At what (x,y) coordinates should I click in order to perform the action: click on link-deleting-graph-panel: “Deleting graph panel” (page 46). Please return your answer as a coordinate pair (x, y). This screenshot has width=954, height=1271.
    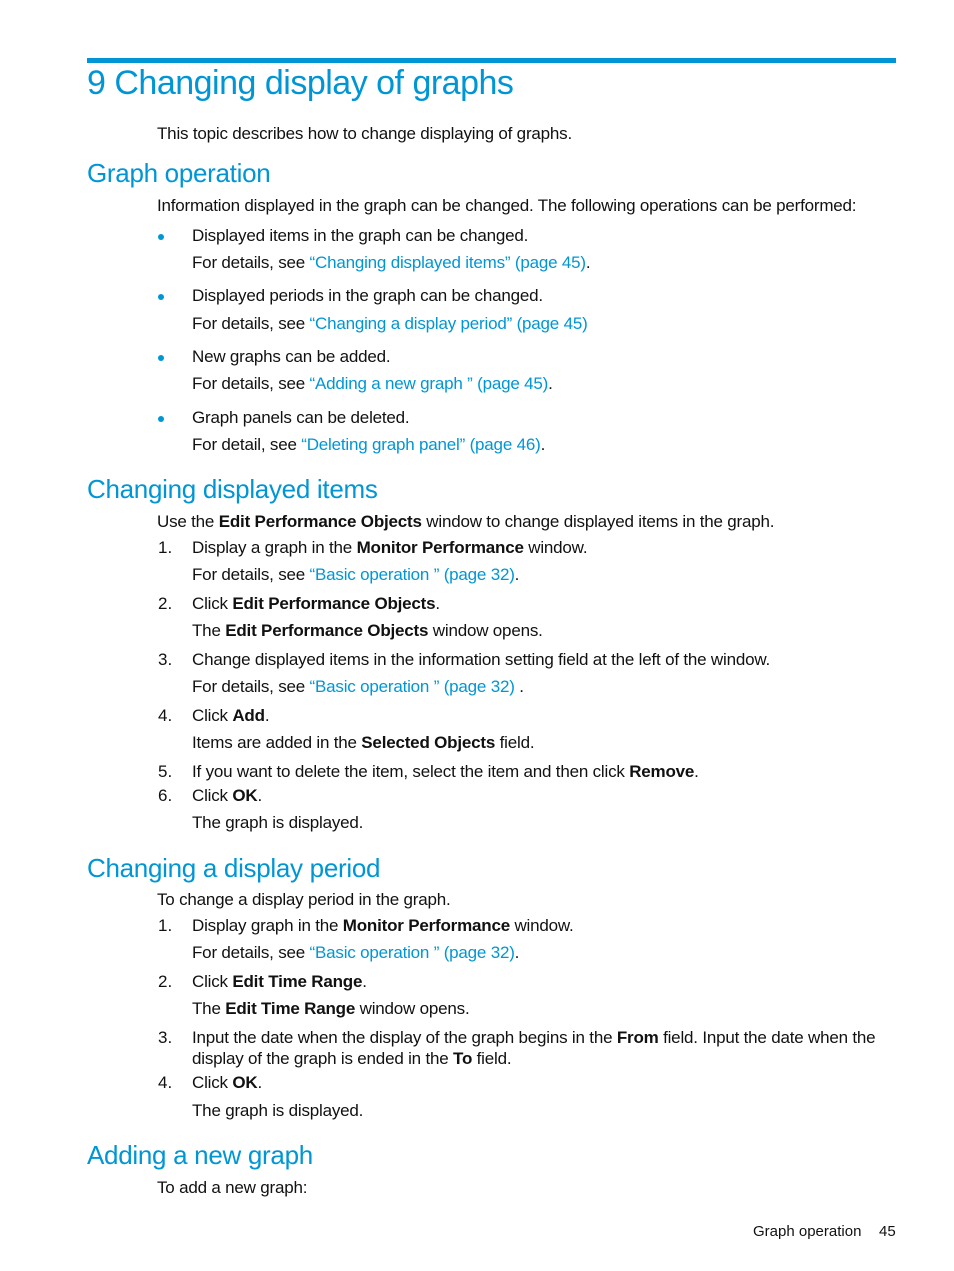
    Looking at the image, I should click on (421, 444).